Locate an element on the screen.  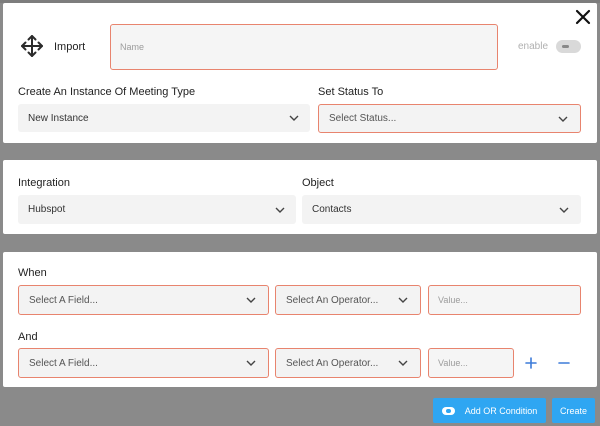
close-icon is located at coordinates (583, 17).